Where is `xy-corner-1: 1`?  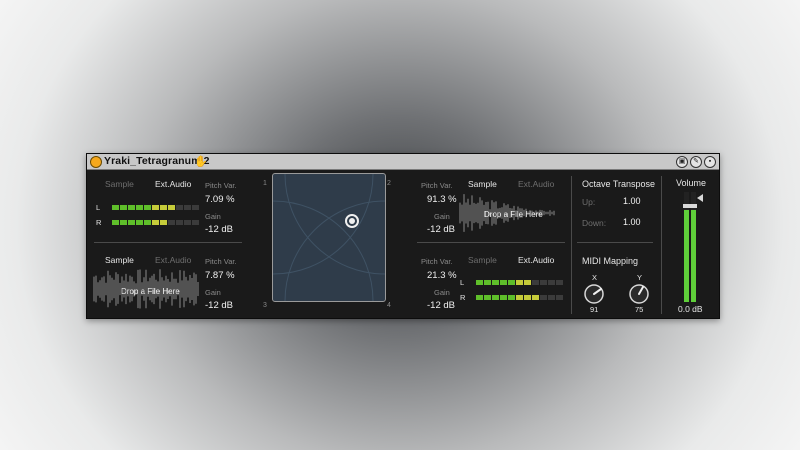 xy-corner-1: 1 is located at coordinates (265, 183).